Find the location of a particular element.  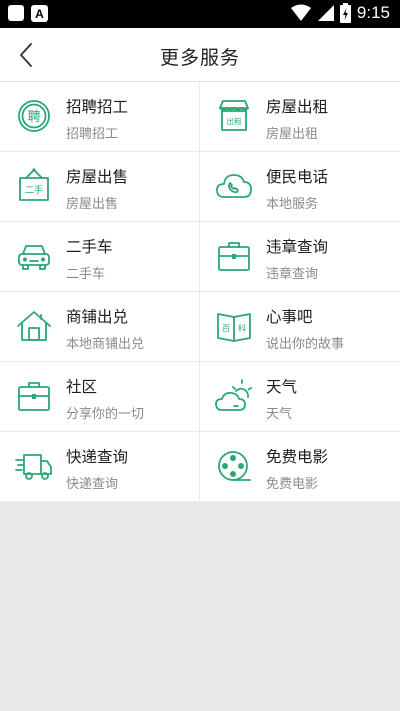

a-notification-icon: A is located at coordinates (39, 13).